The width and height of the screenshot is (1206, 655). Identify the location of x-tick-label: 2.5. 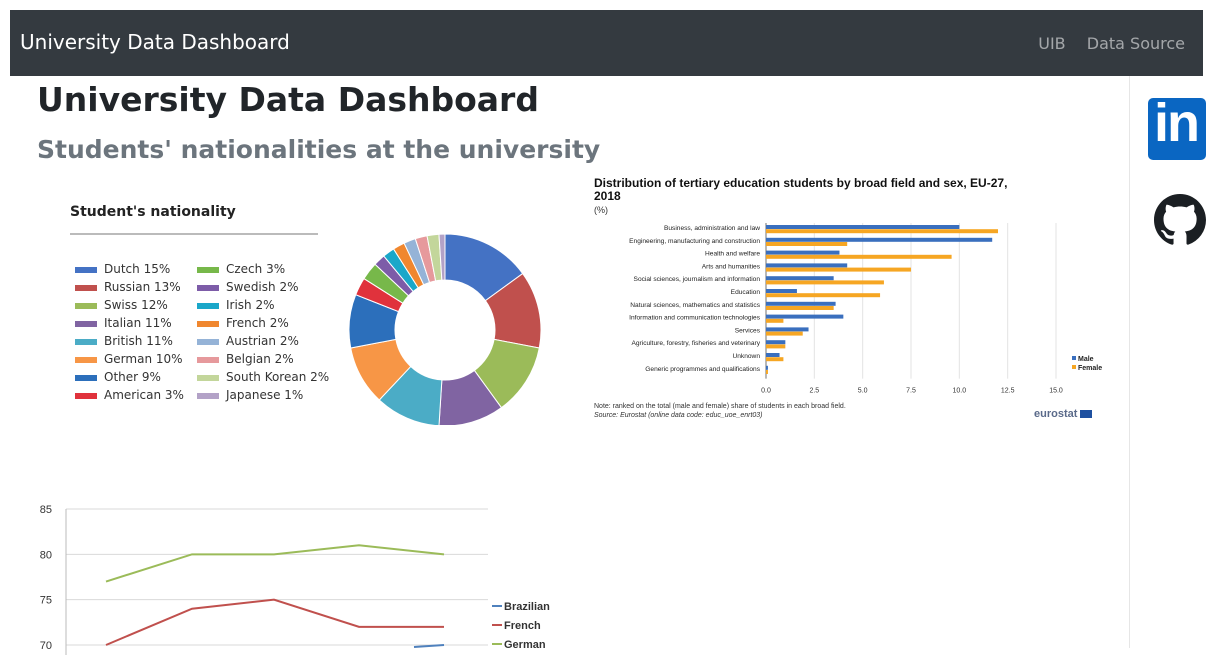
(814, 391).